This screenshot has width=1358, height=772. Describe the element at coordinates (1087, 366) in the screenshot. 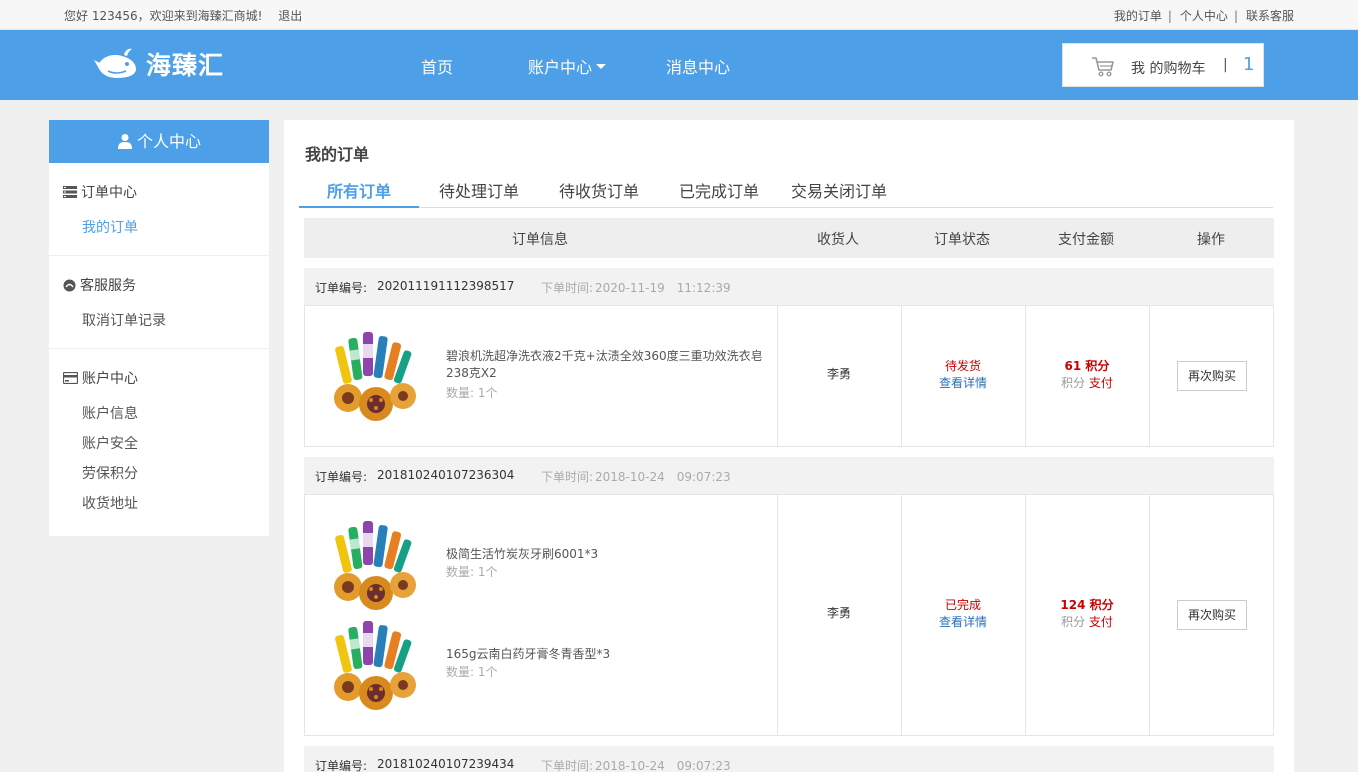

I see `payment-amount: 61 积分` at that location.